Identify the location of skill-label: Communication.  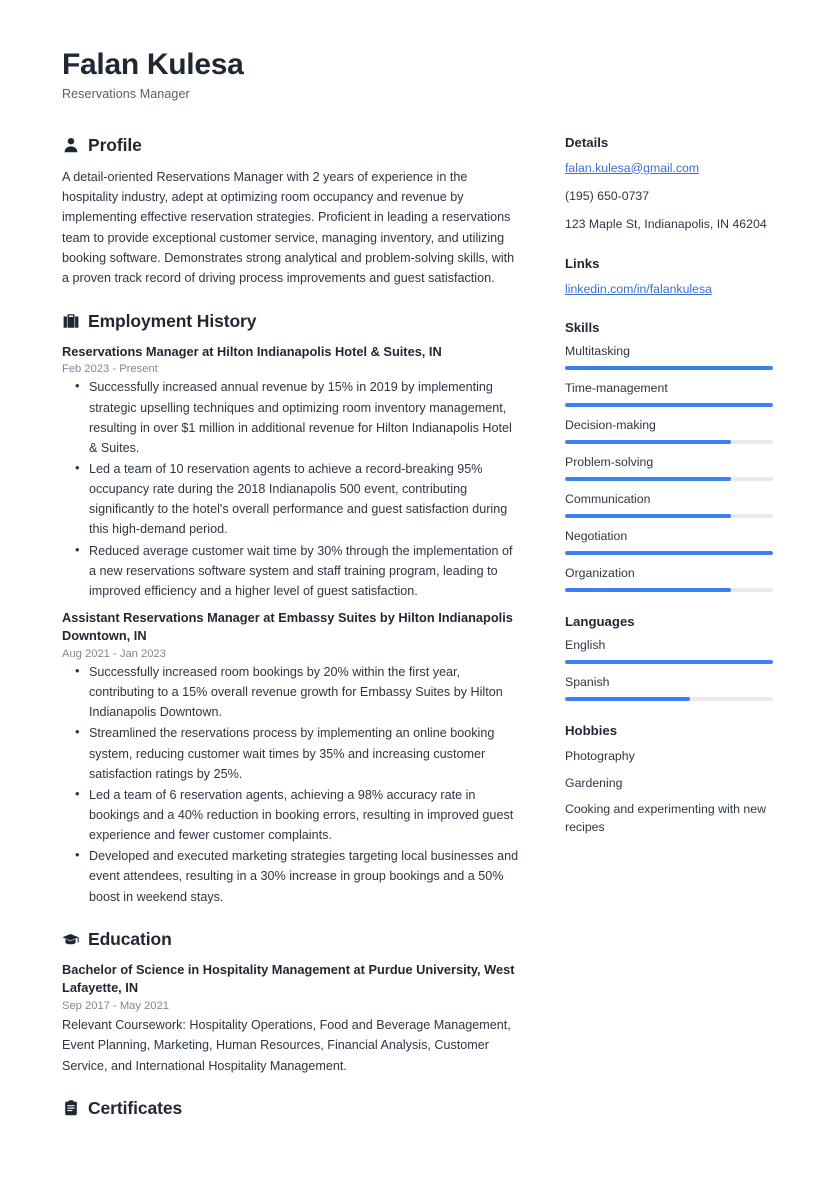
(608, 499).